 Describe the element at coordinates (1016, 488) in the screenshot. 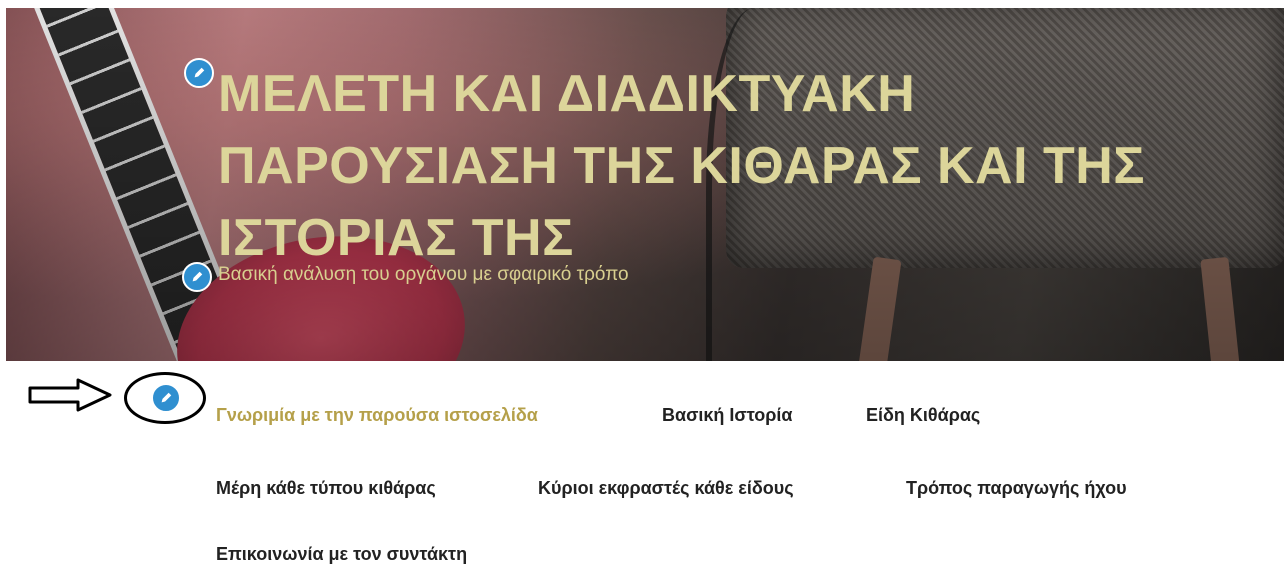

I see `nav-item-sound-production: Τρόπος παραγωγής ήχου` at that location.